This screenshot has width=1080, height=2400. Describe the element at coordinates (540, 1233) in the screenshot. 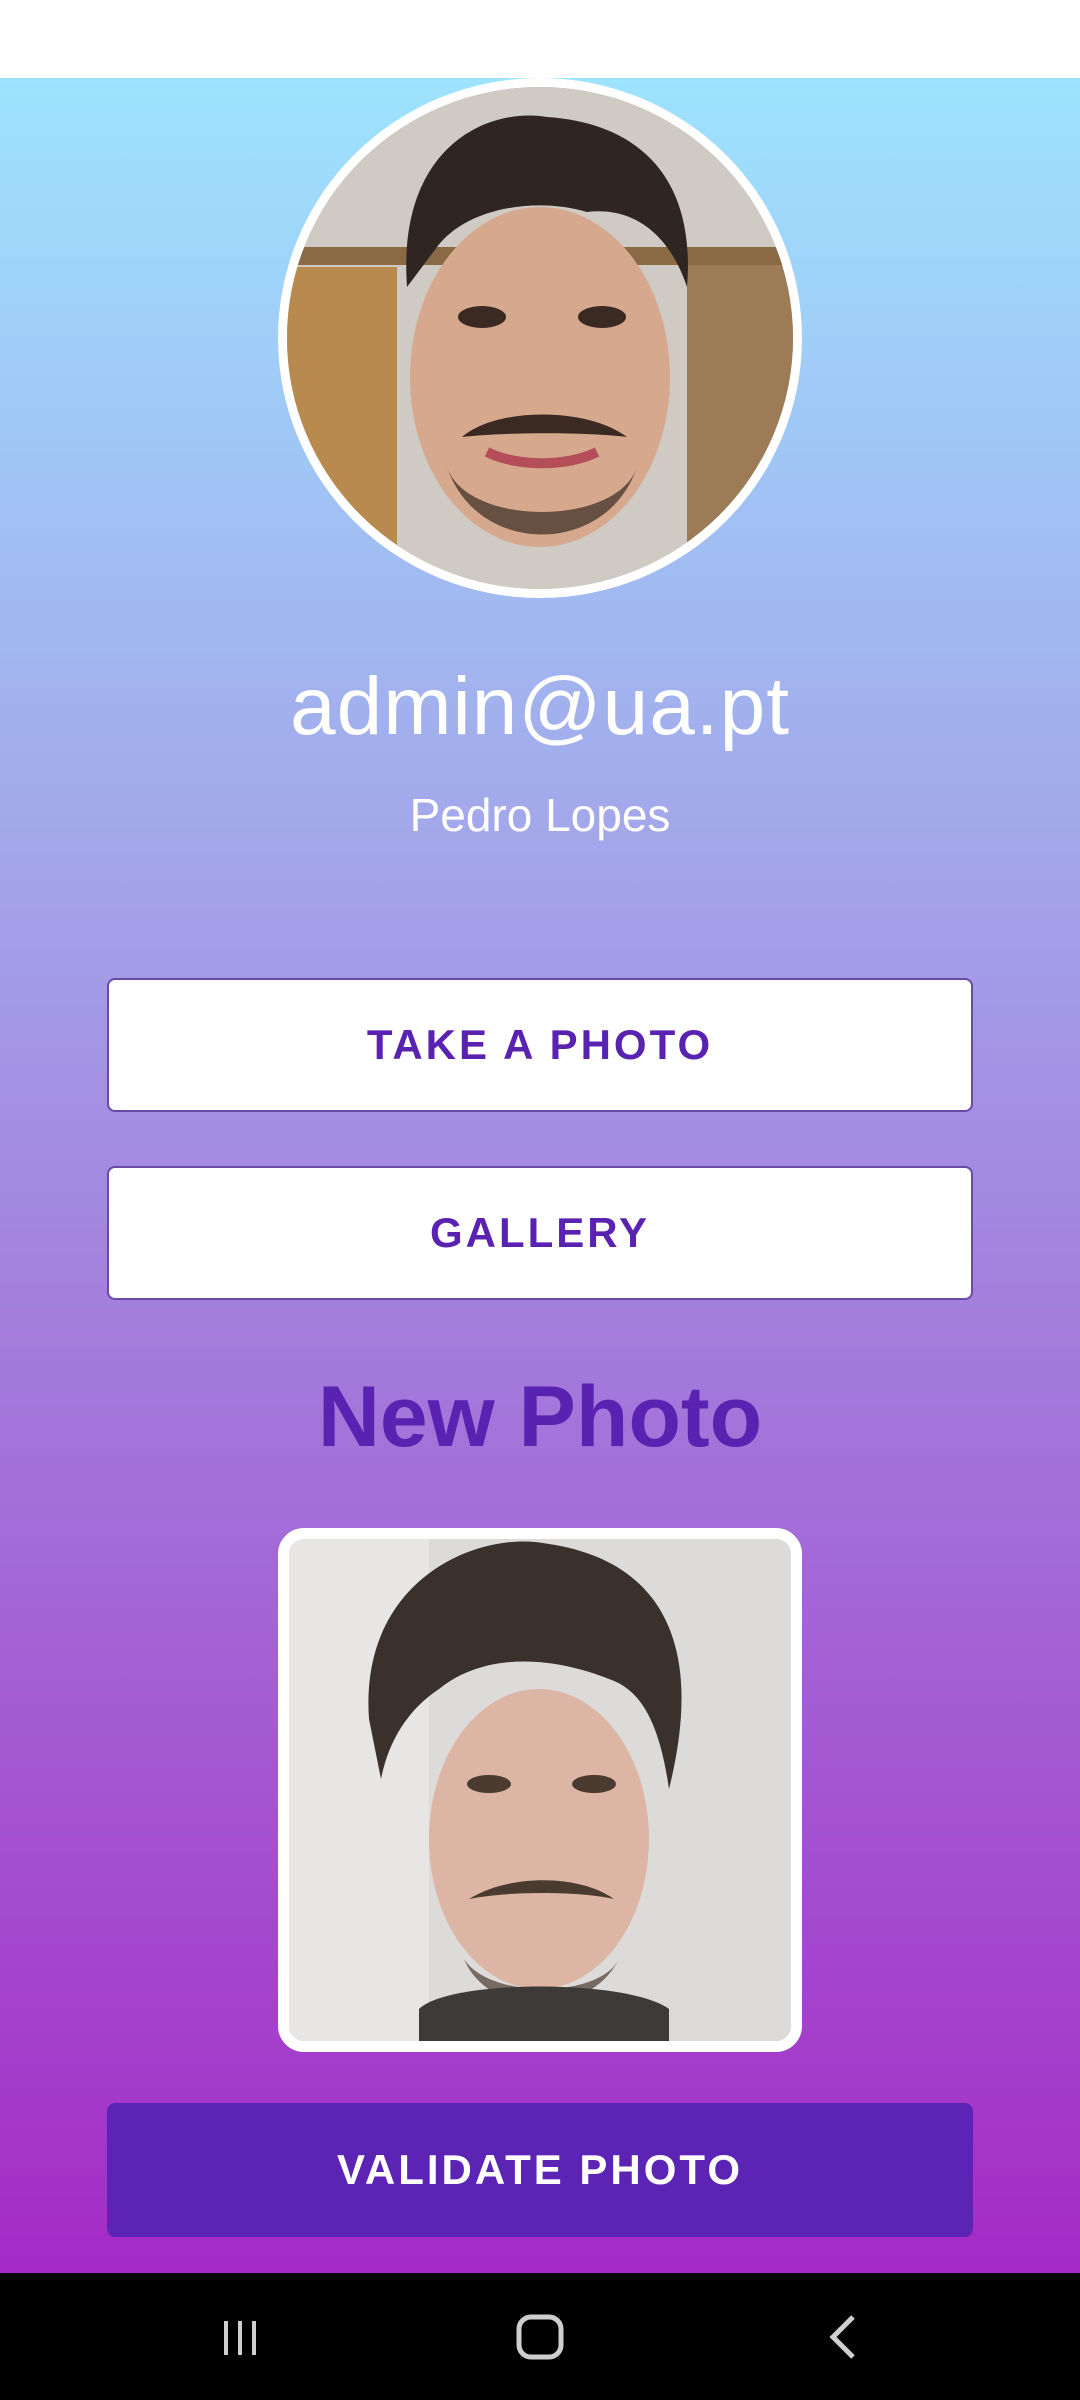

I see `gallery-button: GALLERY` at that location.